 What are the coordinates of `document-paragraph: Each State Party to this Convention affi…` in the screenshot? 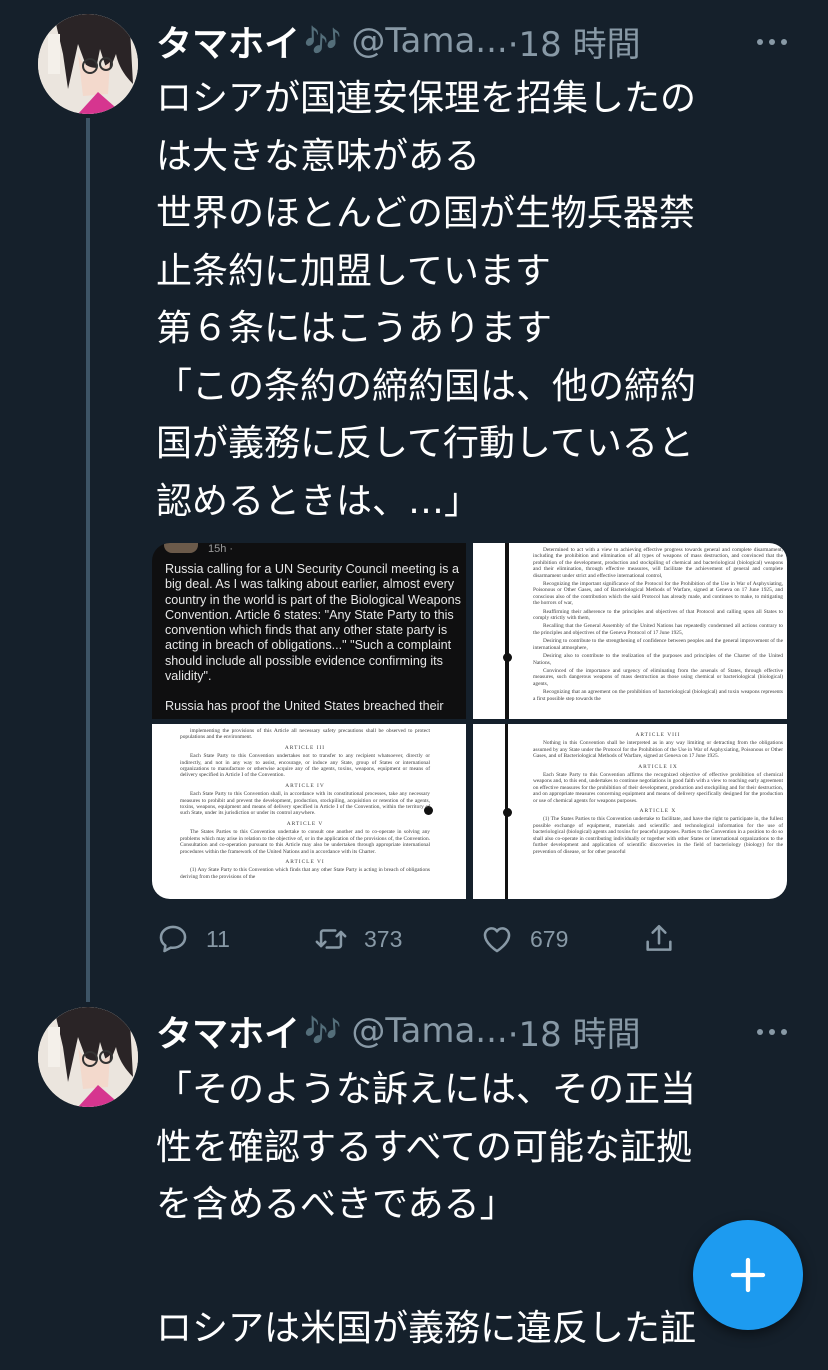 It's located at (658, 788).